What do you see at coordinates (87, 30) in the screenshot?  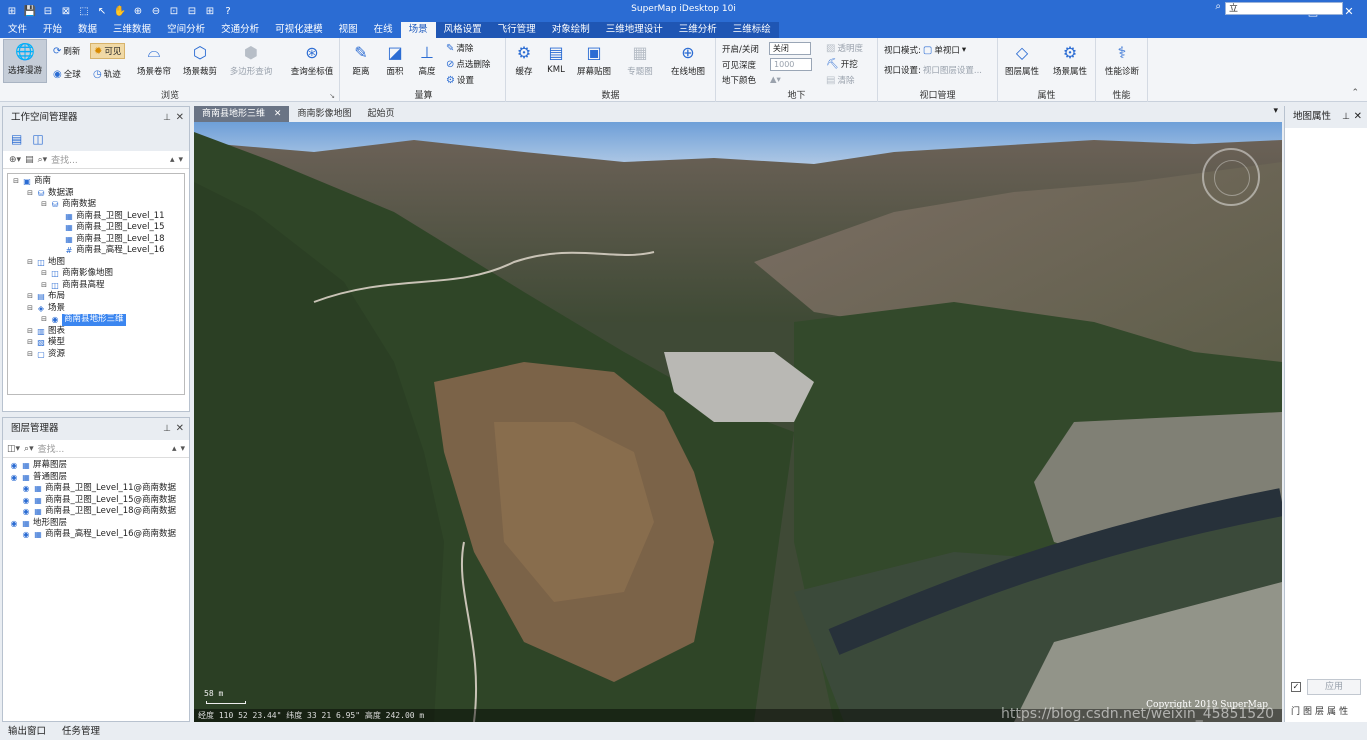 I see `ribbon-tab: 数据` at bounding box center [87, 30].